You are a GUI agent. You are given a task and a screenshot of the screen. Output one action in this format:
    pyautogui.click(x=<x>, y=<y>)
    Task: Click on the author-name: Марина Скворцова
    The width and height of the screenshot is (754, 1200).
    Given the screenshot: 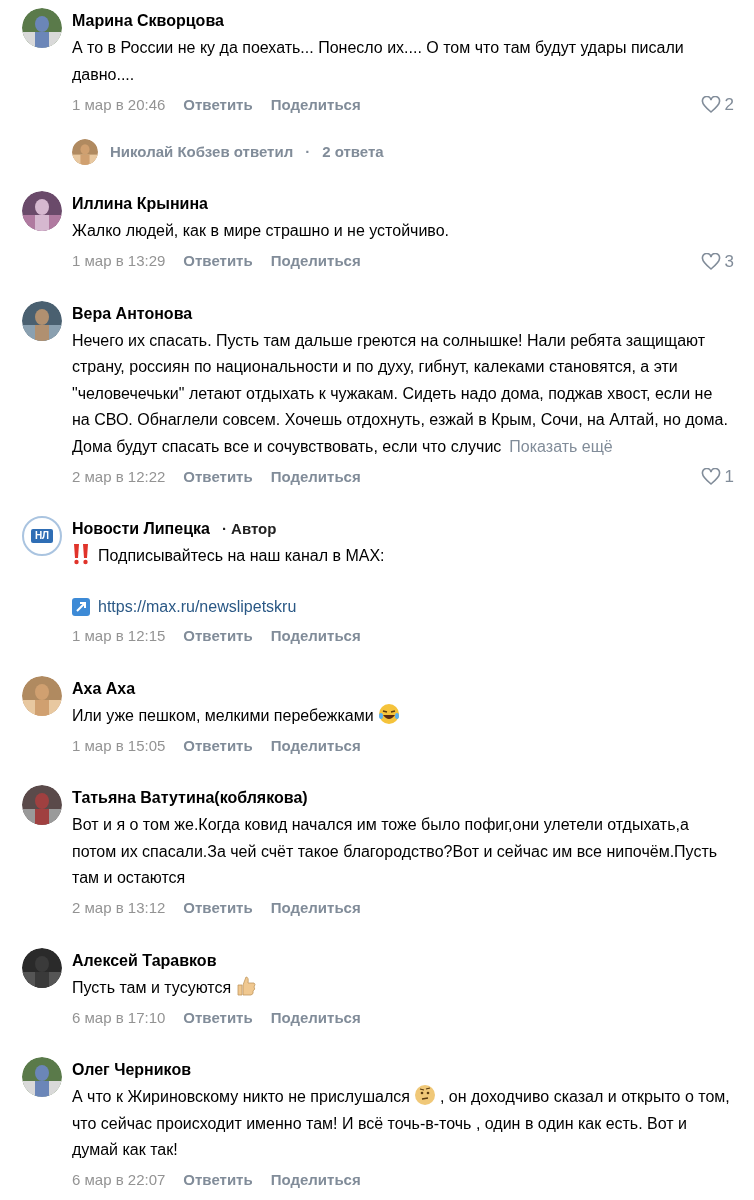 What is the action you would take?
    pyautogui.click(x=148, y=21)
    